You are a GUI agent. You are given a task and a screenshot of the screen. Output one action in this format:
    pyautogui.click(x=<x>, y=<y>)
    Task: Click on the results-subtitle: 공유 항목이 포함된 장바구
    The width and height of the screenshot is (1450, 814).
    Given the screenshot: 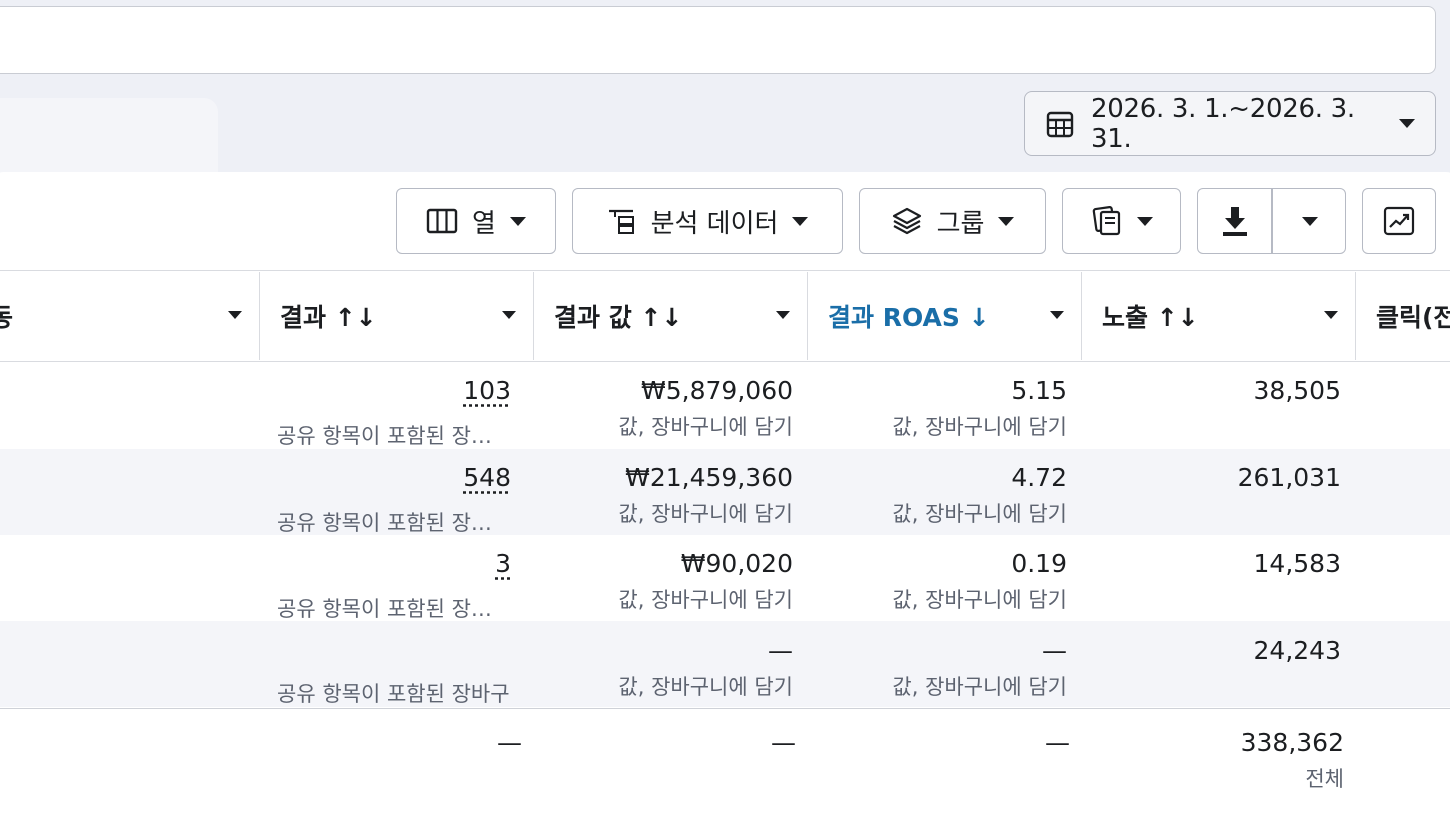 What is the action you would take?
    pyautogui.click(x=393, y=694)
    